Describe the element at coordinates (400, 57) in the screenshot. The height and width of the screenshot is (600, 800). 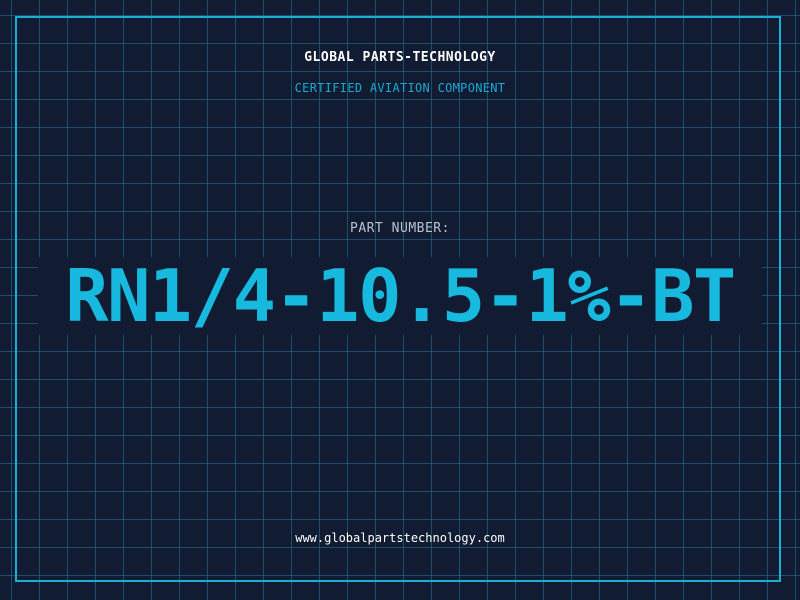
I see `company-name: GLOBAL PARTS-TECHNOLOGY` at that location.